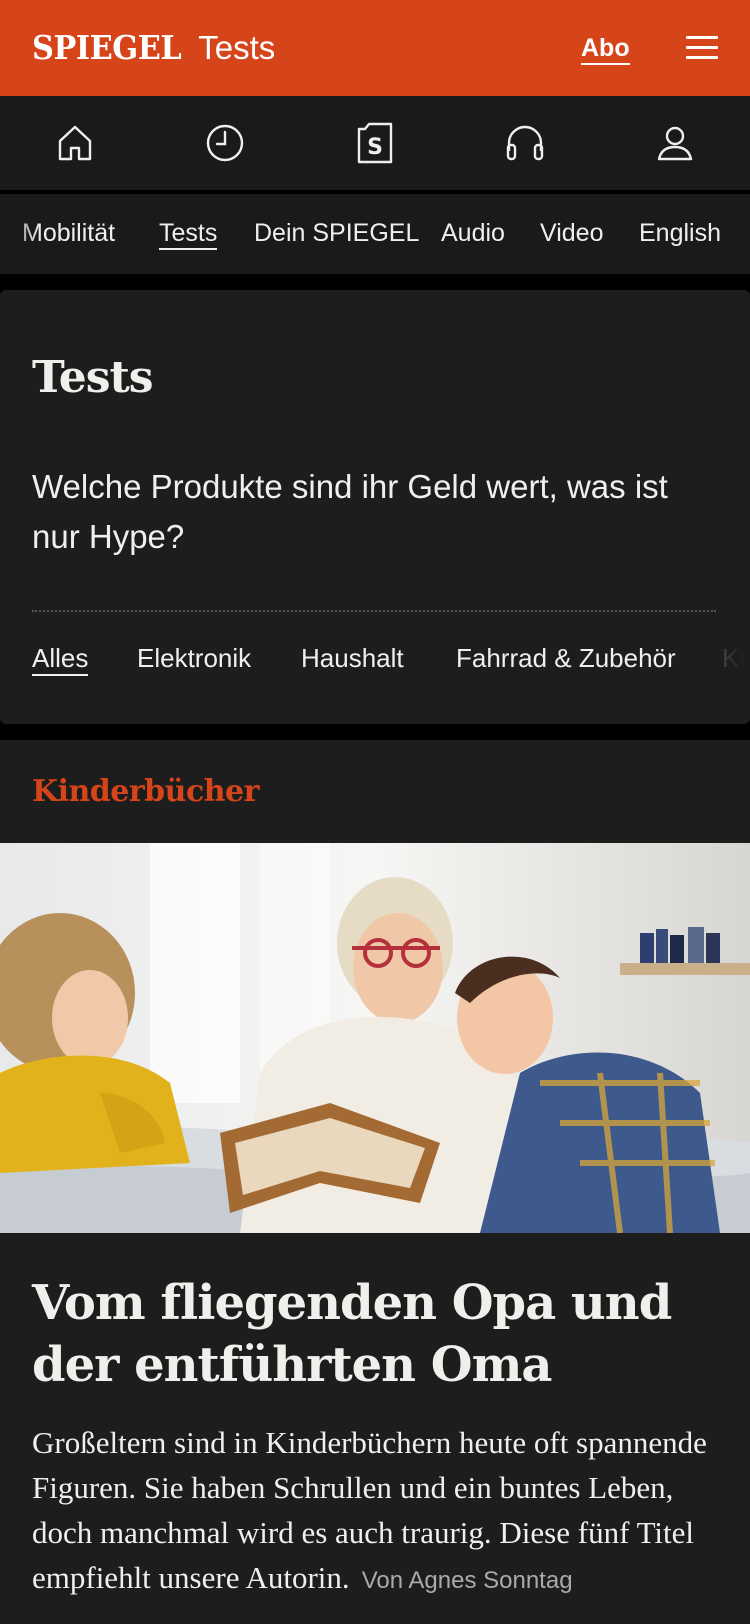 This screenshot has width=750, height=1624. Describe the element at coordinates (702, 47) in the screenshot. I see `hamburger-menu-icon` at that location.